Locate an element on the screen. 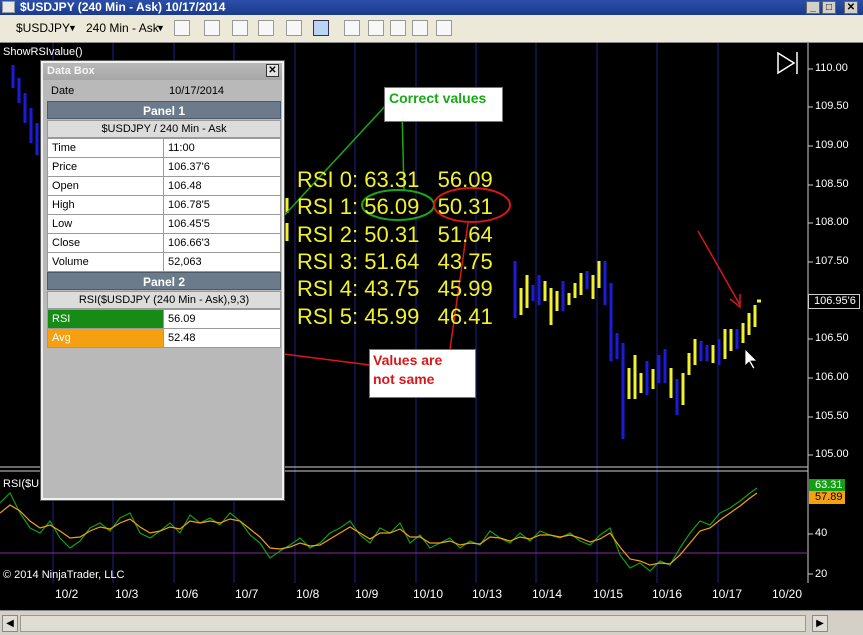 This screenshot has width=863, height=635. row-key: Close is located at coordinates (105, 243).